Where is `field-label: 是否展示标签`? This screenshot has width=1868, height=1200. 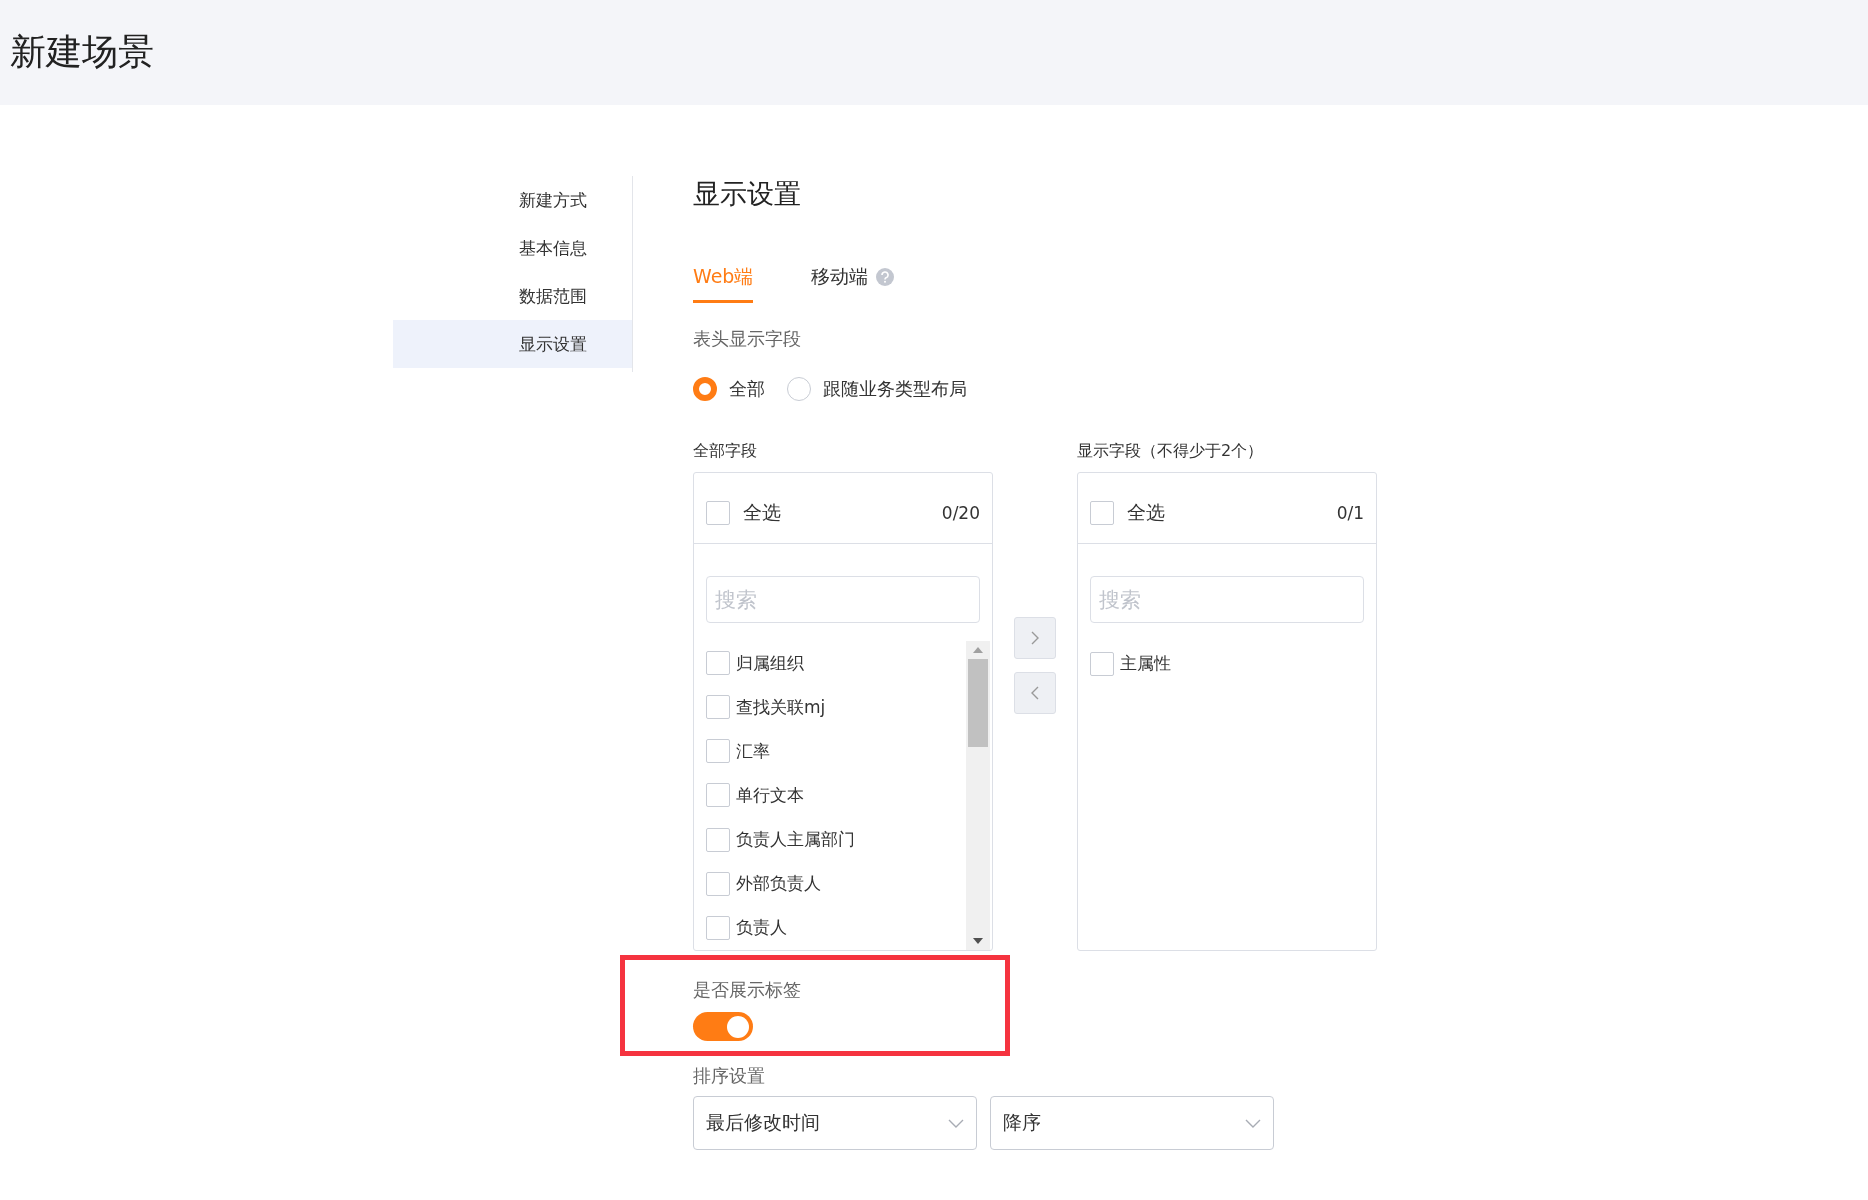
field-label: 是否展示标签 is located at coordinates (747, 990).